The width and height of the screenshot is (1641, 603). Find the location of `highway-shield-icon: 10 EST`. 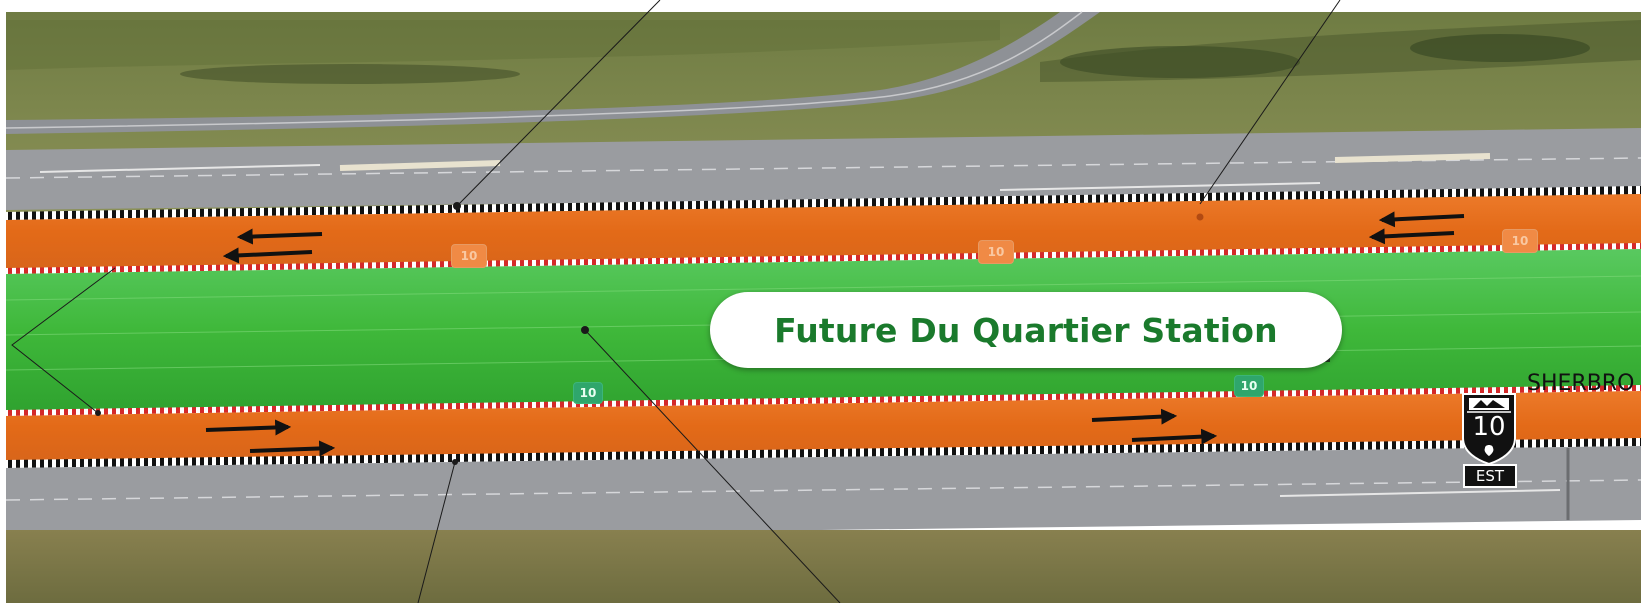

highway-shield-icon: 10 EST is located at coordinates (1489, 439).